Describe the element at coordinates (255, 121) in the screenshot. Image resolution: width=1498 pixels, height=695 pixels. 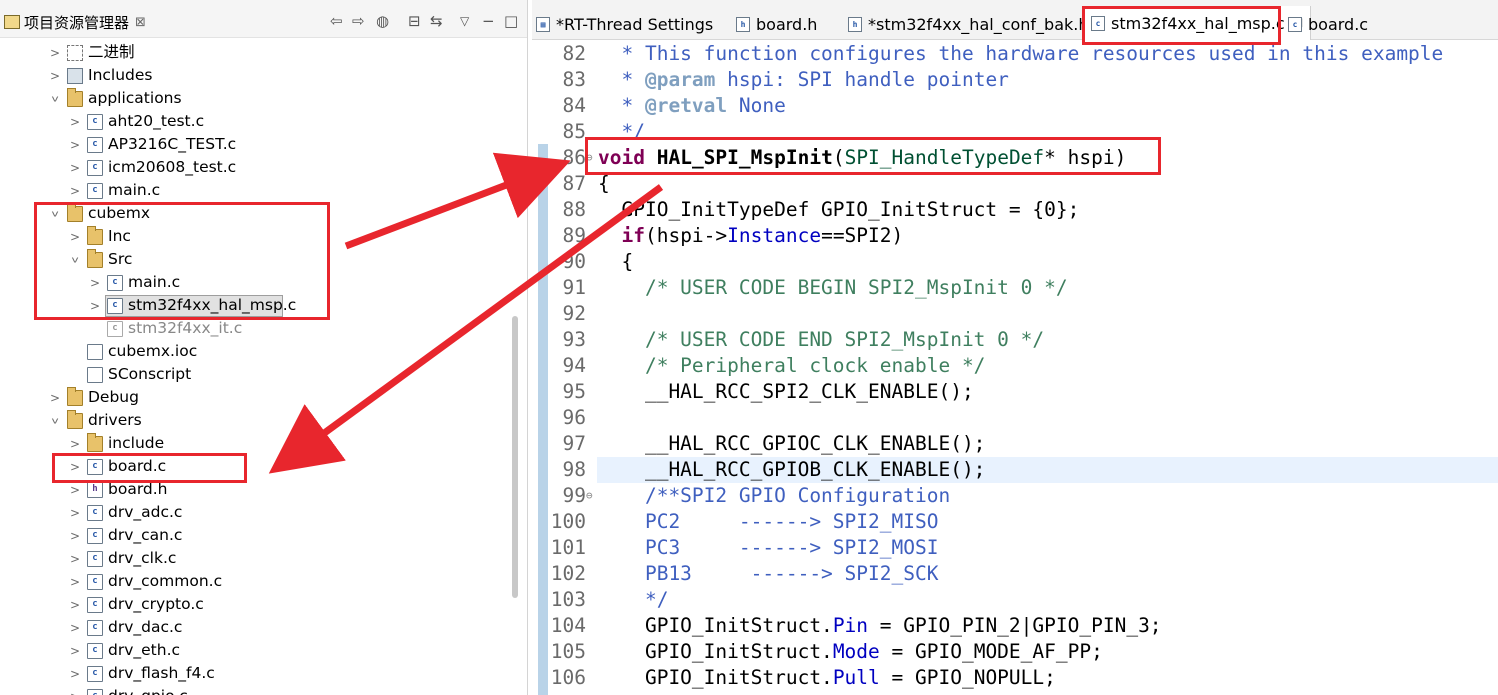
I see `tree-item: > c aht20_test.c` at that location.